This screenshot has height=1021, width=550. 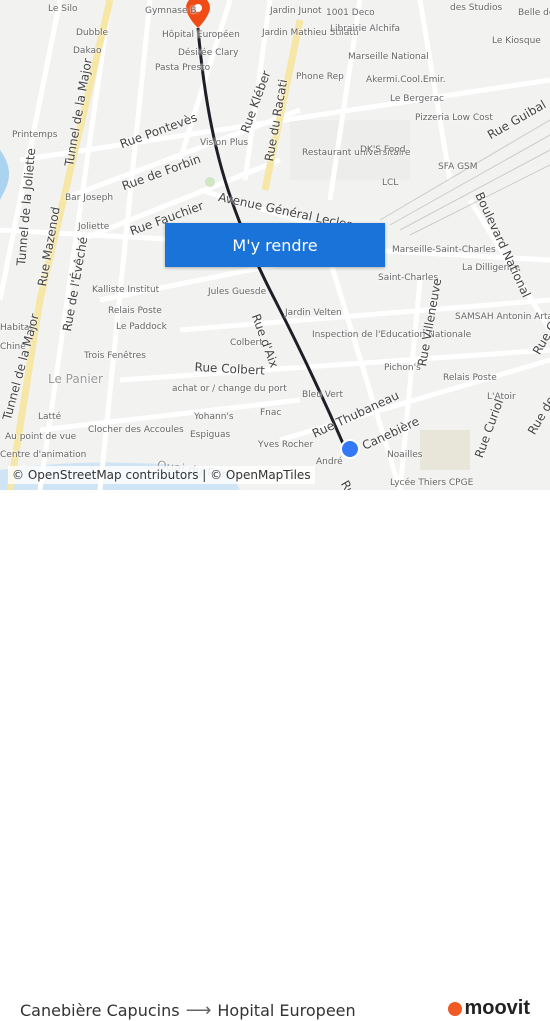 I want to click on moovit-logo: moovit, so click(x=489, y=1008).